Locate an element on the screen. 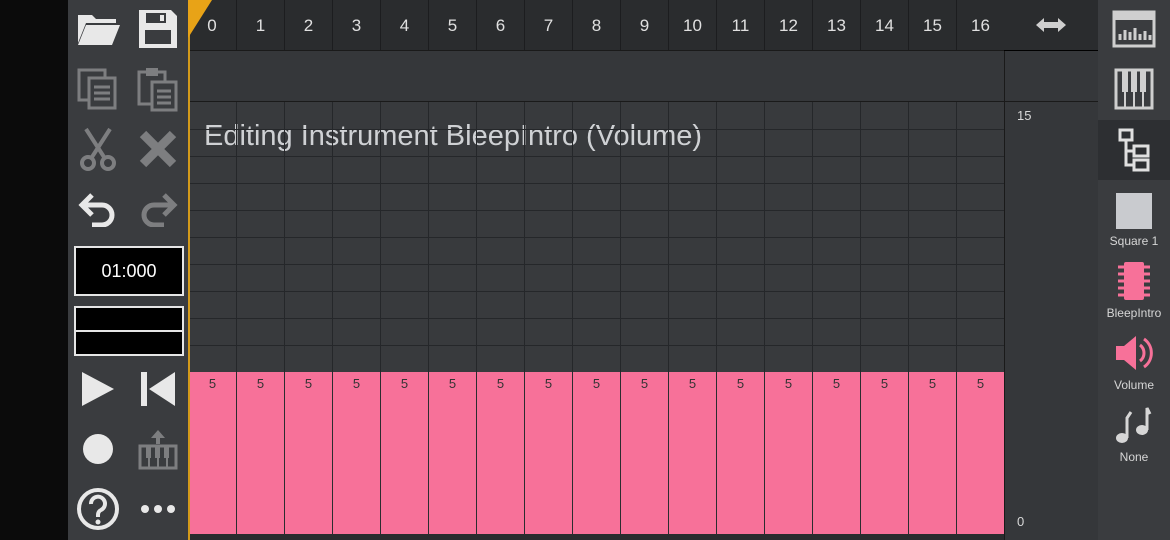 This screenshot has height=540, width=1170. sidebar-label-none: None is located at coordinates (1134, 457).